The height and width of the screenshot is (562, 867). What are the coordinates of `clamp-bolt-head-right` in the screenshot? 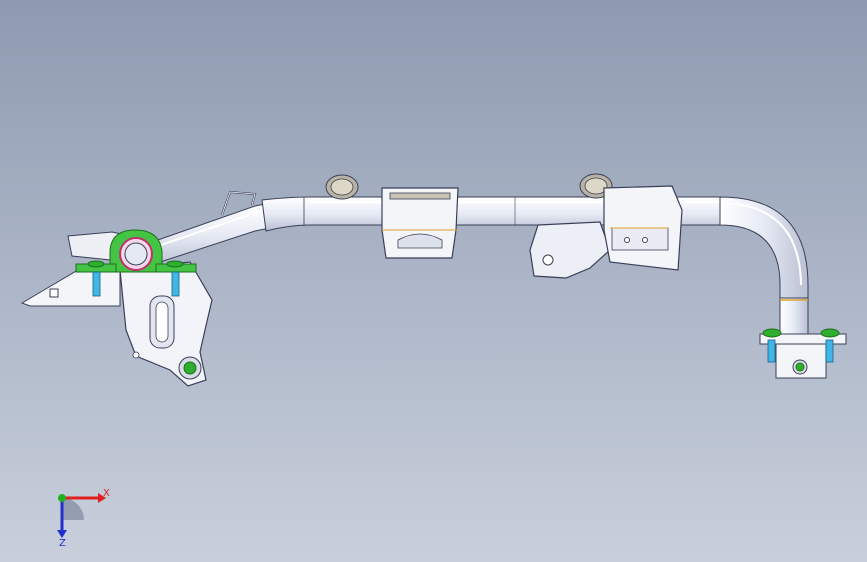 It's located at (175, 264).